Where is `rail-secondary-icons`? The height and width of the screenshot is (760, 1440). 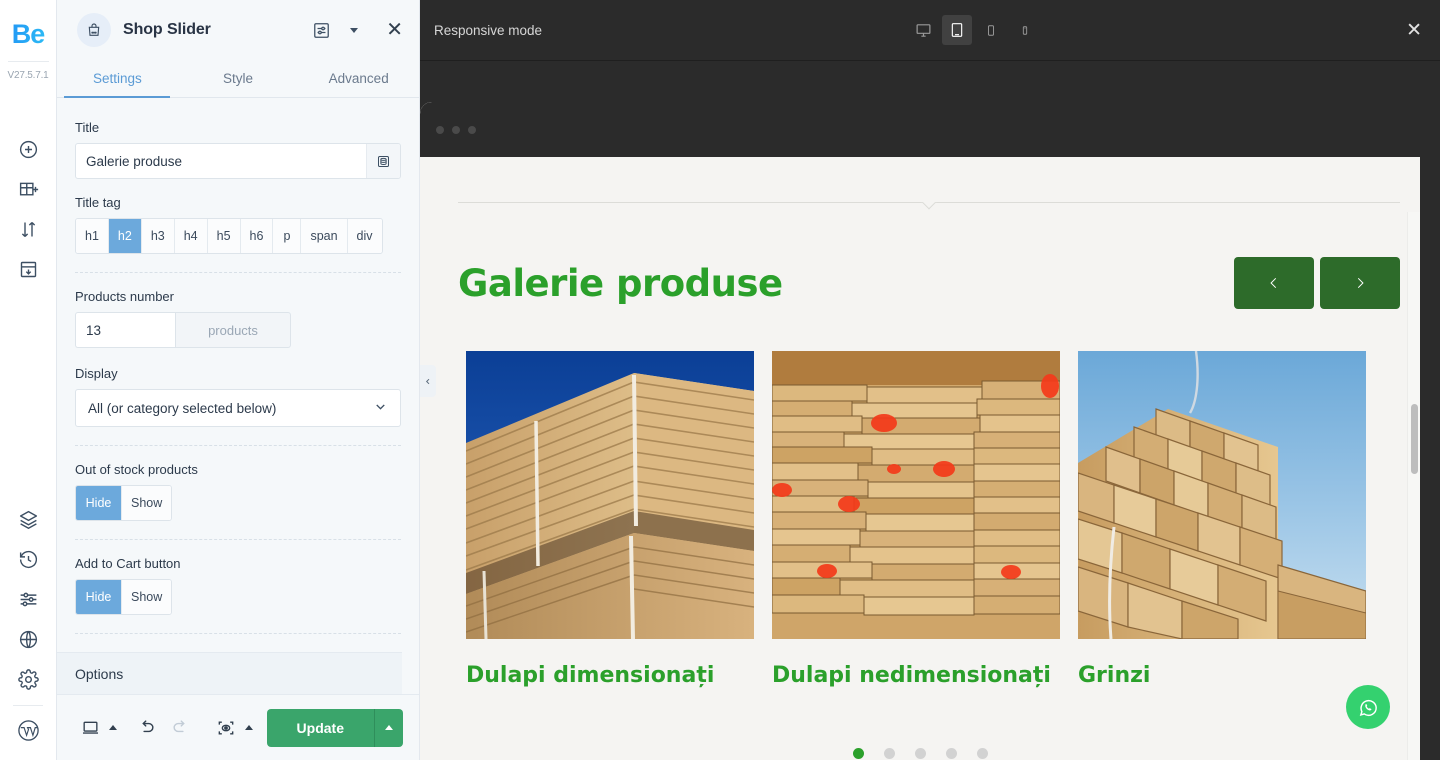
rail-secondary-icons is located at coordinates (28, 629).